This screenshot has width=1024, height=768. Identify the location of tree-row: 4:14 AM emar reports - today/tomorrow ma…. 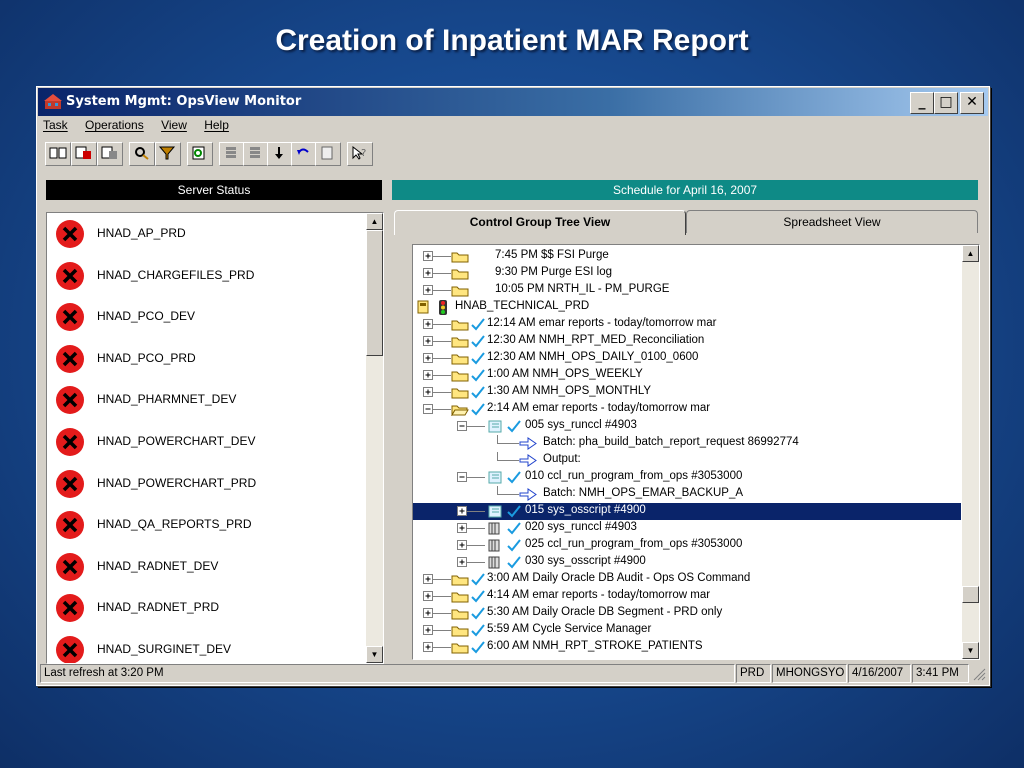
(687, 596).